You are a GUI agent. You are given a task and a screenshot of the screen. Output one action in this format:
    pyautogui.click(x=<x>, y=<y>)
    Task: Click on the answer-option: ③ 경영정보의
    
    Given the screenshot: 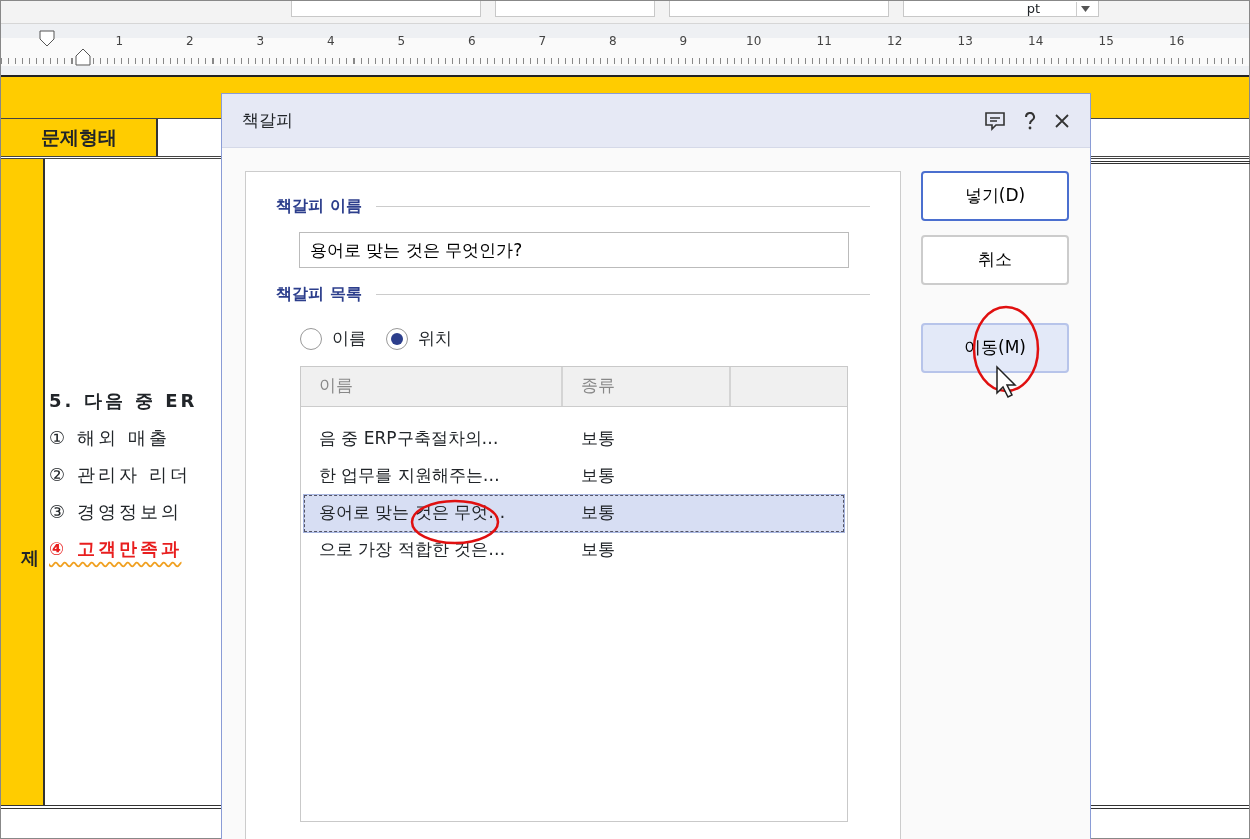 What is the action you would take?
    pyautogui.click(x=115, y=511)
    